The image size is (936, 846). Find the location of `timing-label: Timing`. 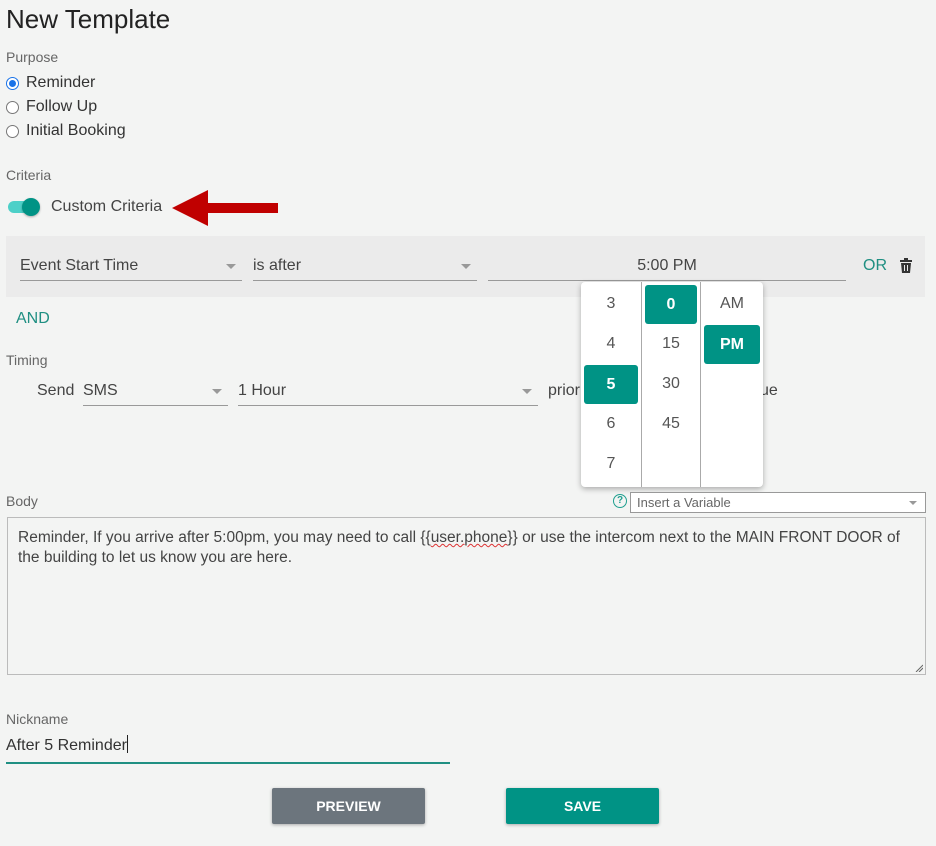

timing-label: Timing is located at coordinates (27, 360).